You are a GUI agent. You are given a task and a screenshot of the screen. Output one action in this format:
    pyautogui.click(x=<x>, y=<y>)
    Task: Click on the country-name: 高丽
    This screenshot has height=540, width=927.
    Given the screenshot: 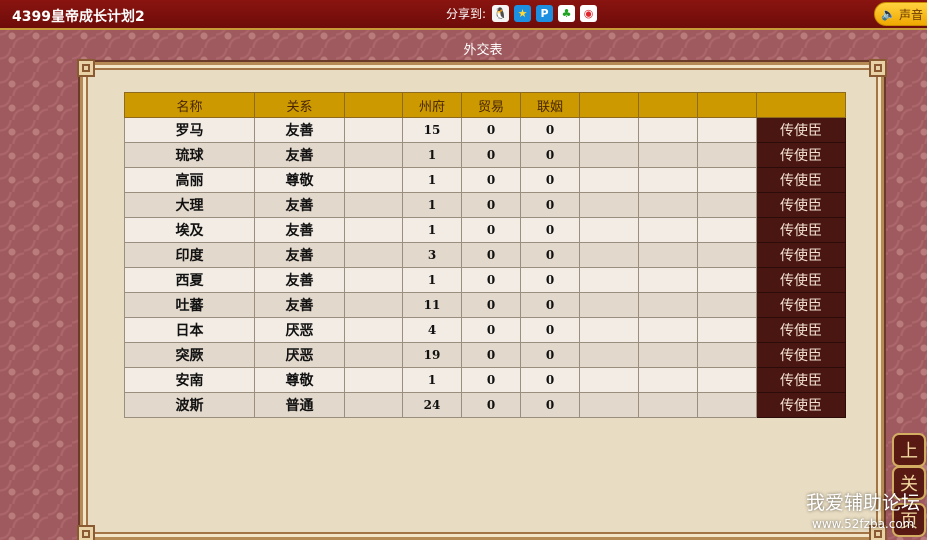 What is the action you would take?
    pyautogui.click(x=189, y=180)
    